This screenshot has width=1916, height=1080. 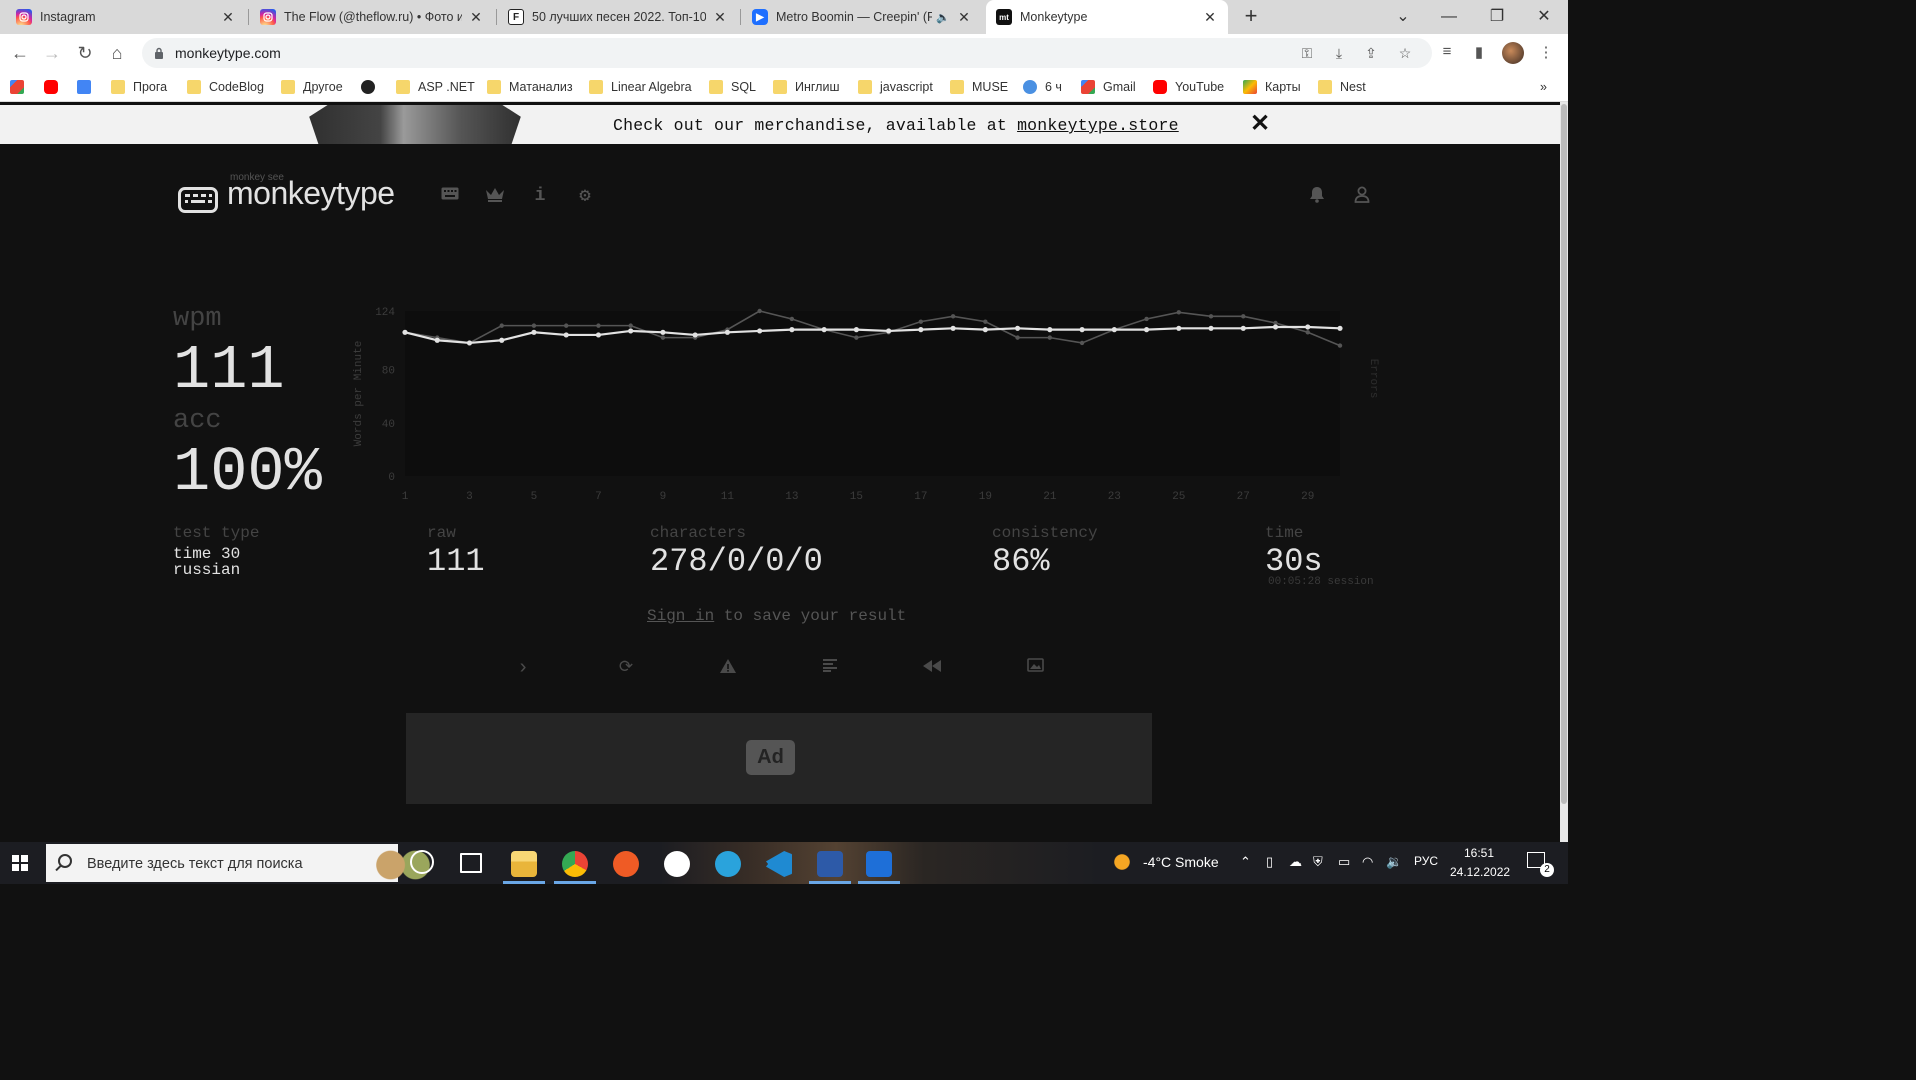 What do you see at coordinates (895, 87) in the screenshot?
I see `bookmark-folder-javascript: javascript` at bounding box center [895, 87].